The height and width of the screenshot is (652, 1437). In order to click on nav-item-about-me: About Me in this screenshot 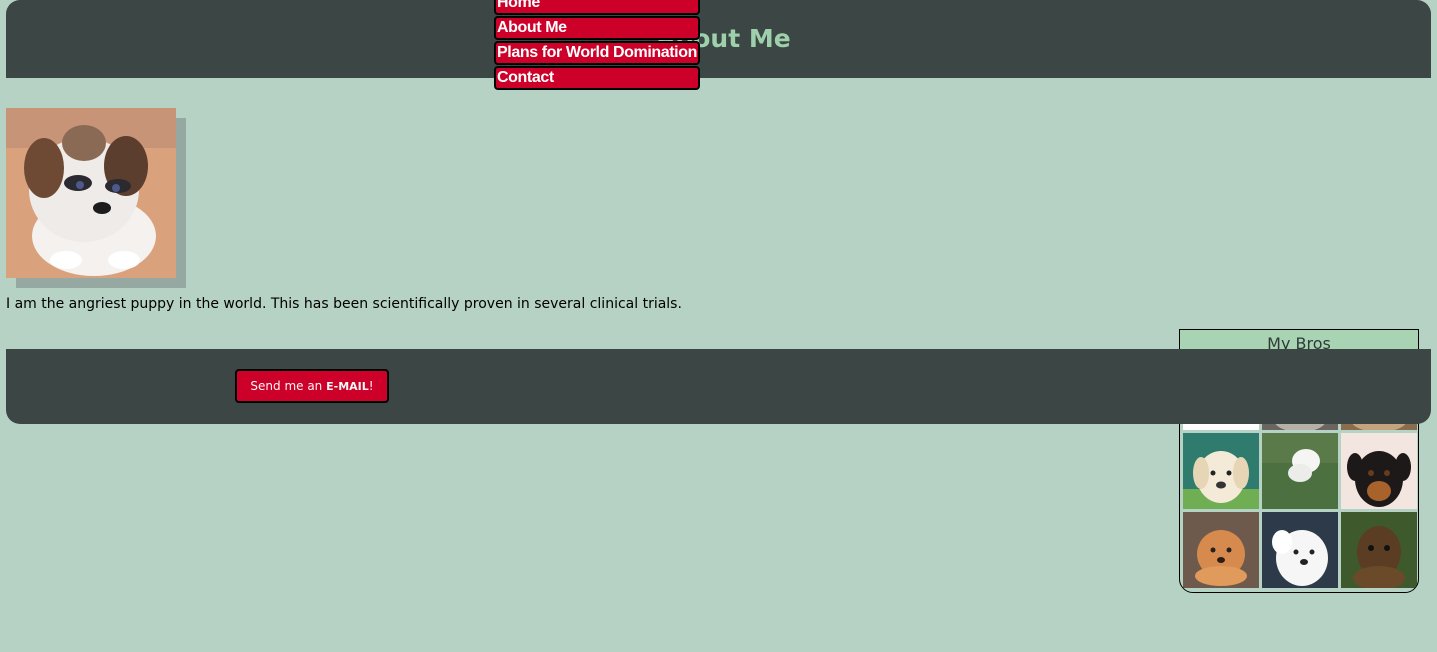, I will do `click(597, 28)`.